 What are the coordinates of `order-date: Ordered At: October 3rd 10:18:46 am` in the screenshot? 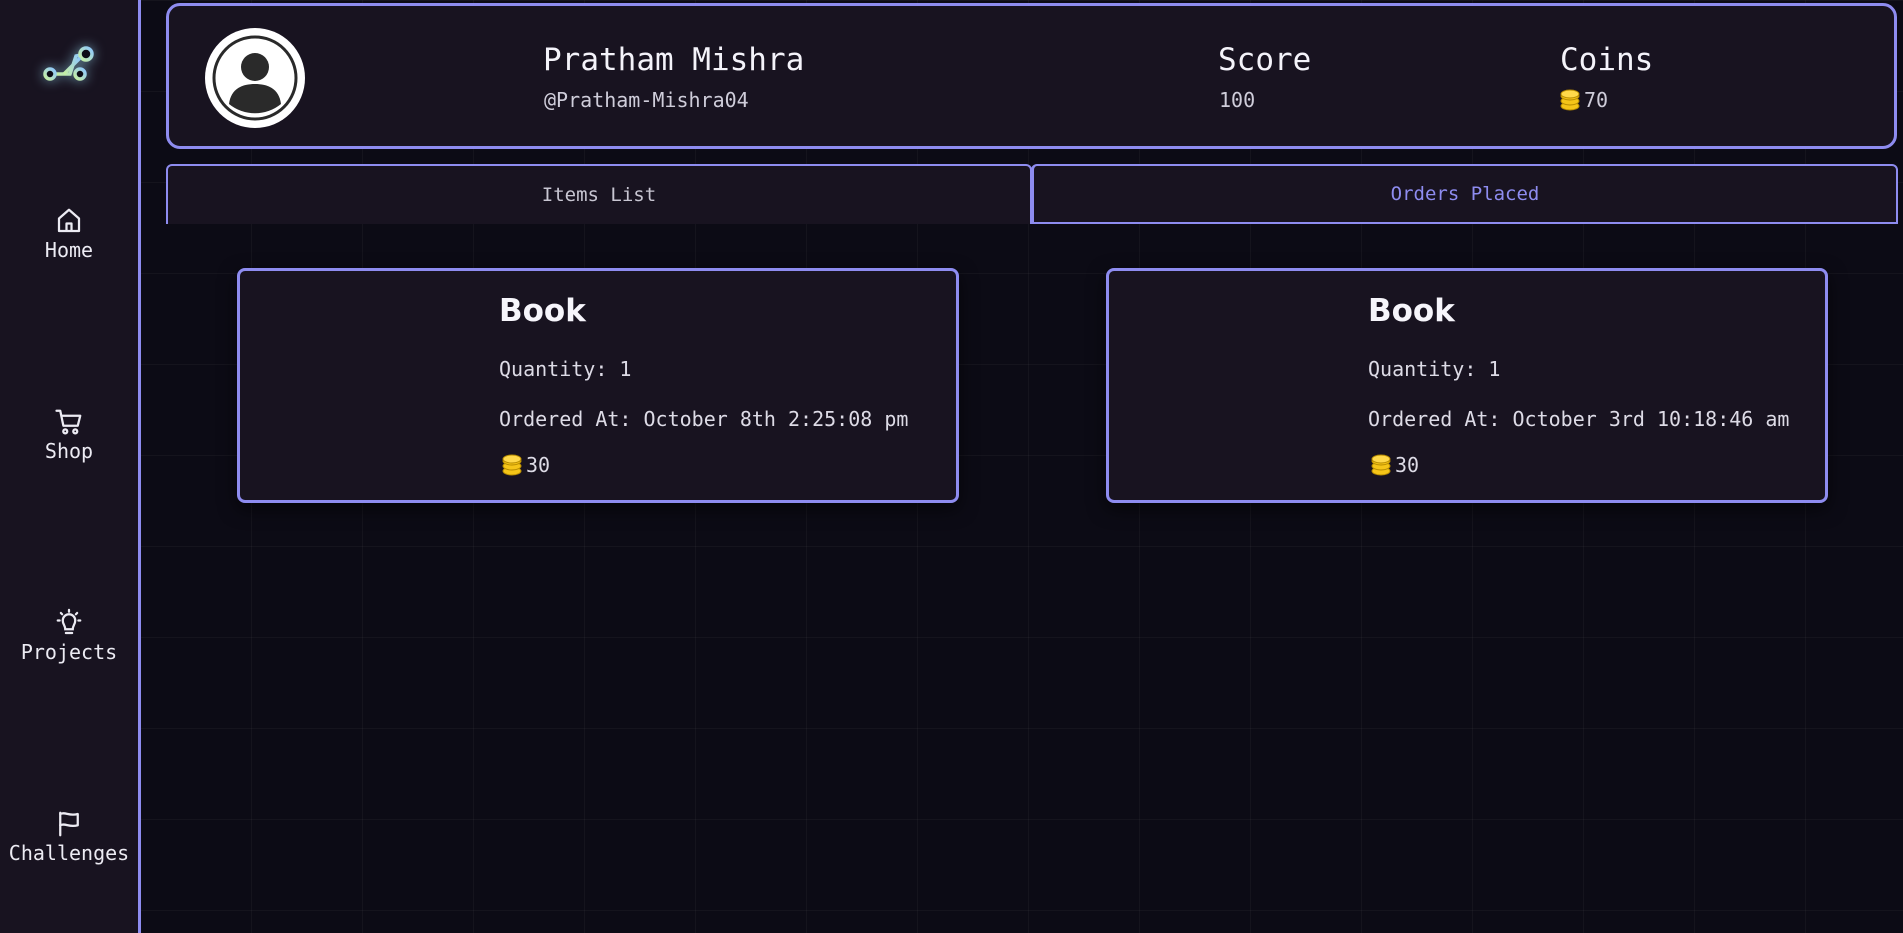 It's located at (1579, 419).